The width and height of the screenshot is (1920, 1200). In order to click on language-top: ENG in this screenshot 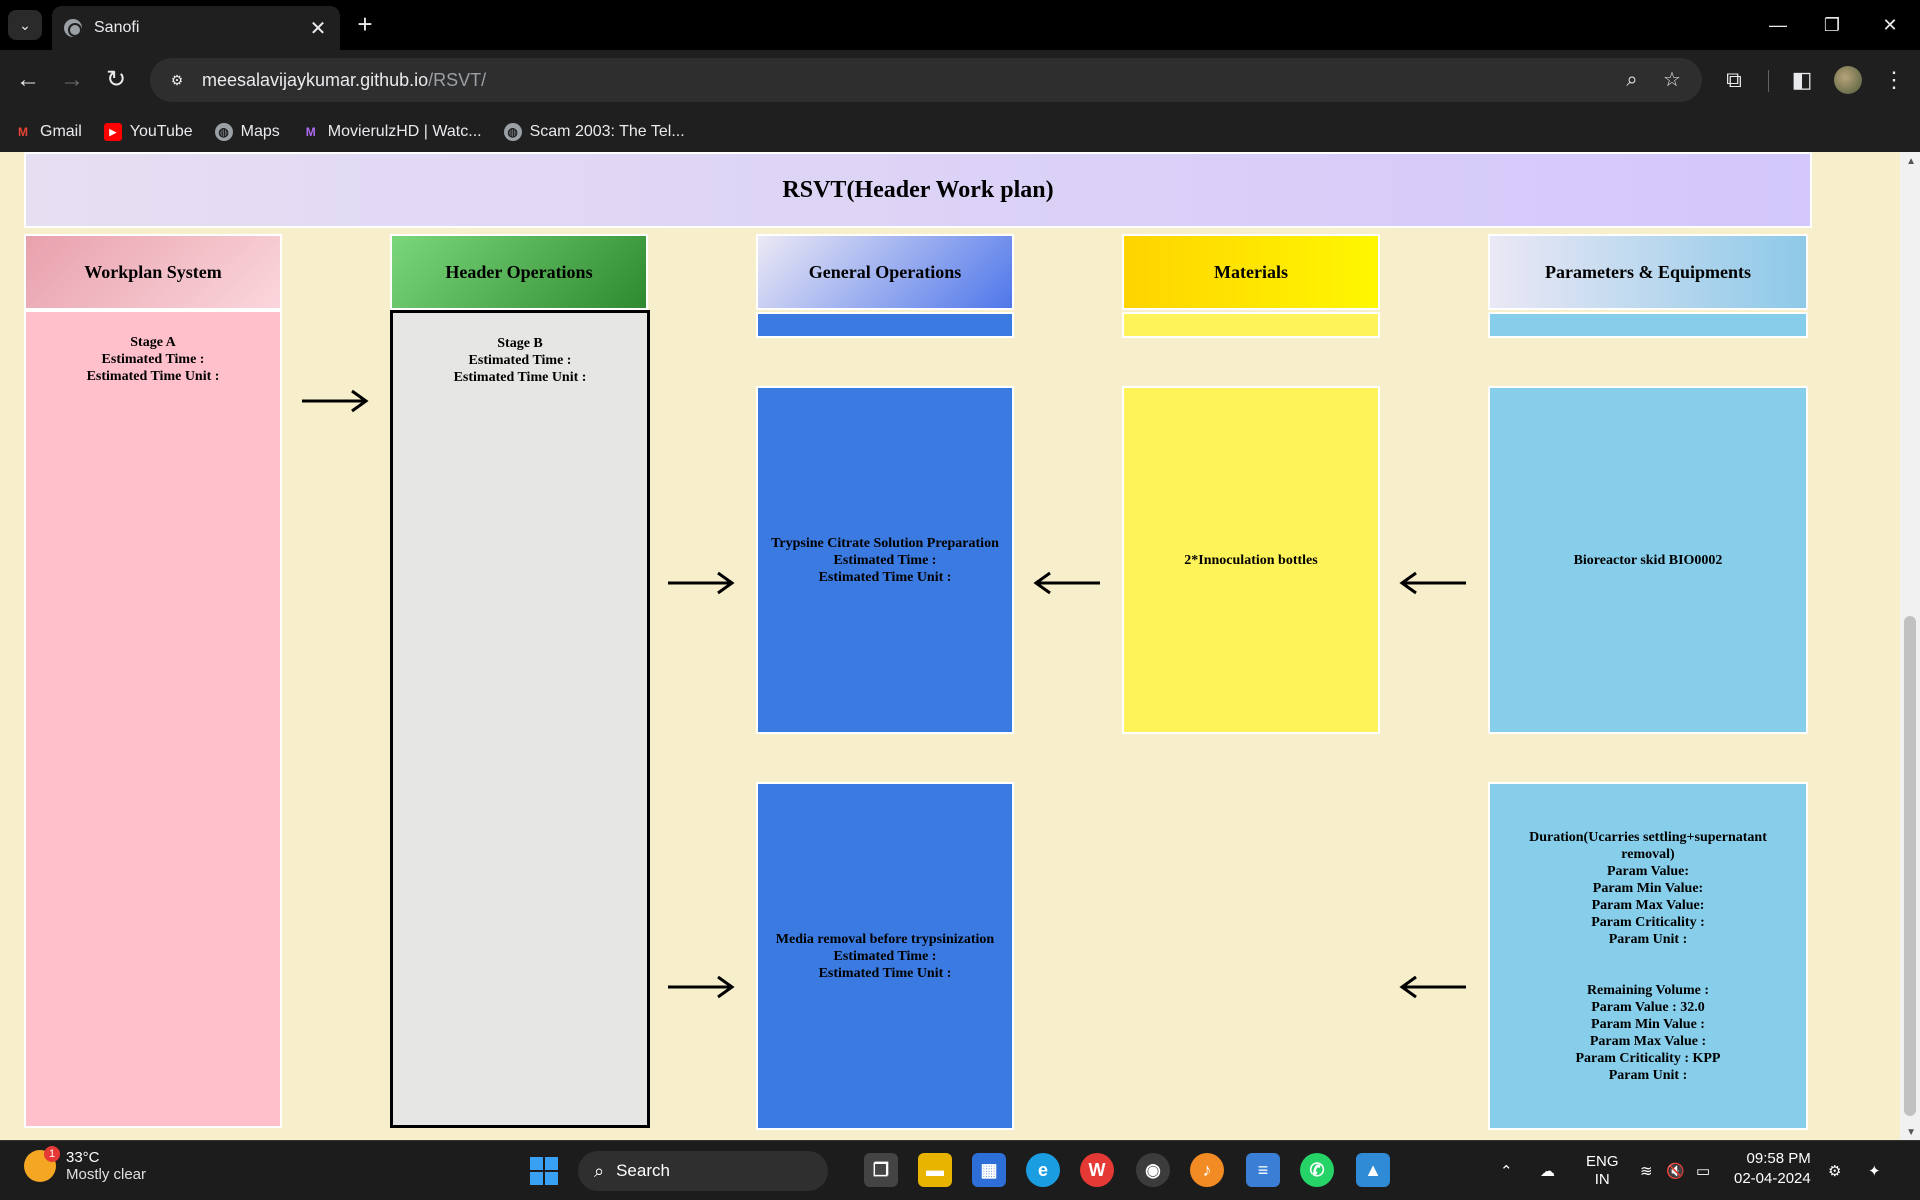, I will do `click(1602, 1161)`.